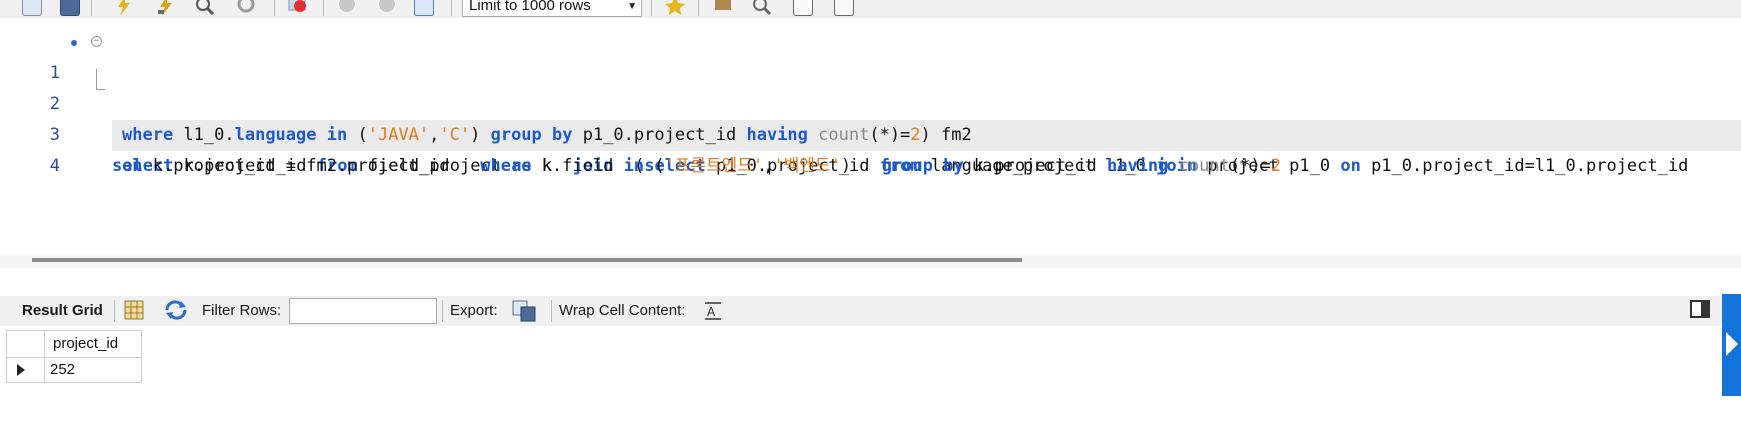 This screenshot has width=1741, height=431. Describe the element at coordinates (166, 8) in the screenshot. I see `execute-statement-icon` at that location.